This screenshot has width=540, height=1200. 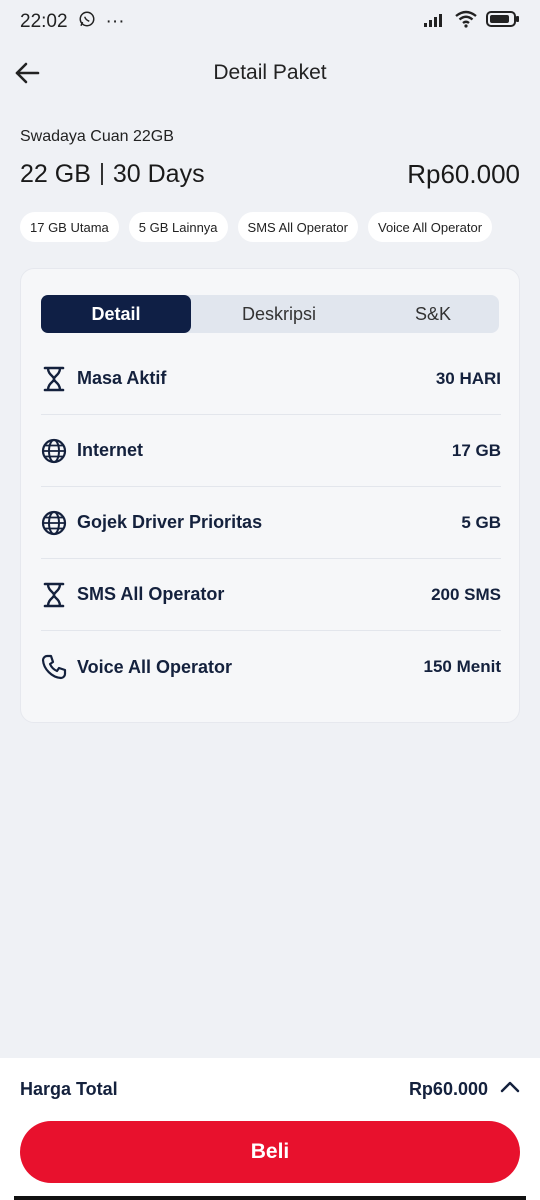 What do you see at coordinates (115, 21) in the screenshot?
I see `status-more: ···` at bounding box center [115, 21].